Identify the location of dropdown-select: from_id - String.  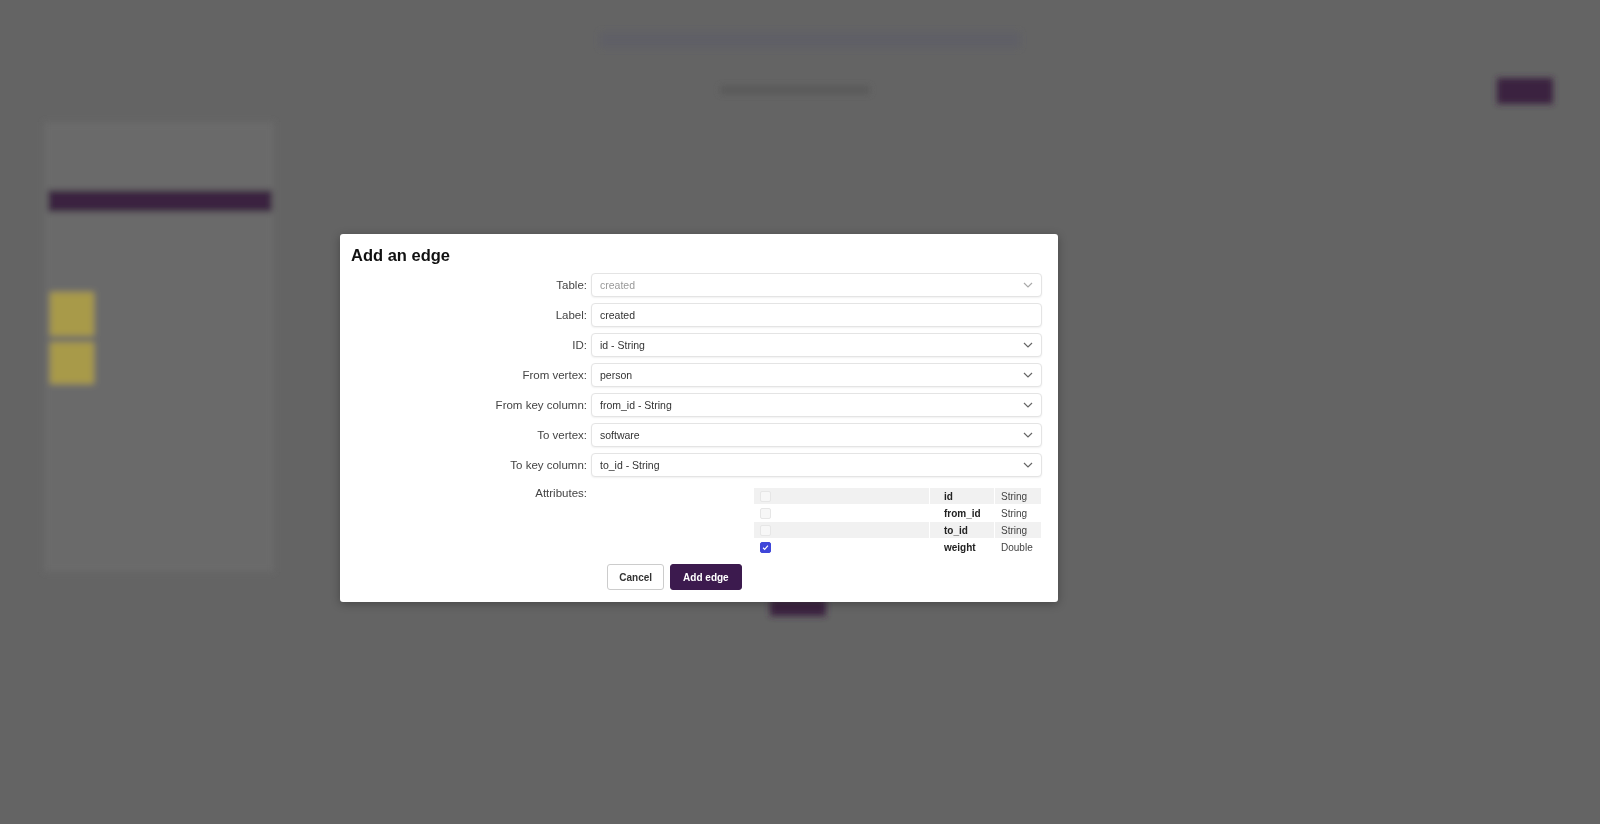
(816, 405).